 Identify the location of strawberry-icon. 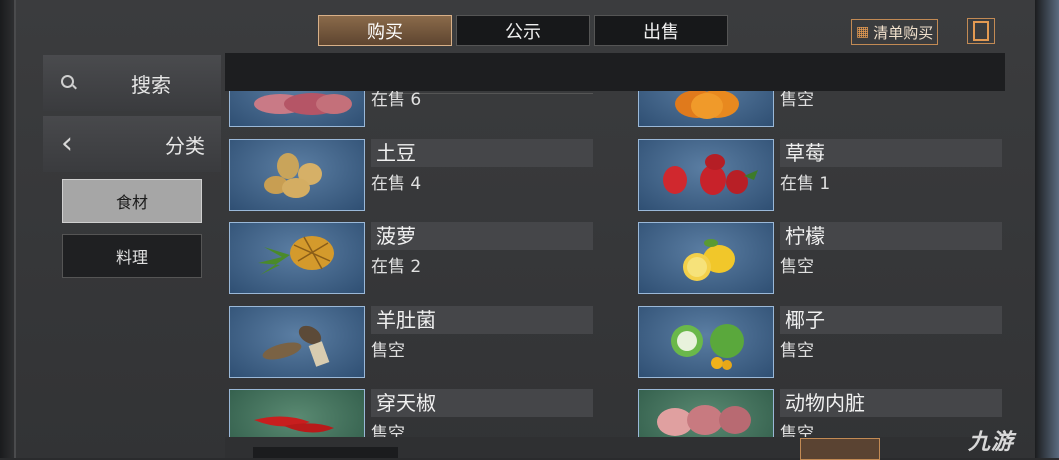
(710, 174).